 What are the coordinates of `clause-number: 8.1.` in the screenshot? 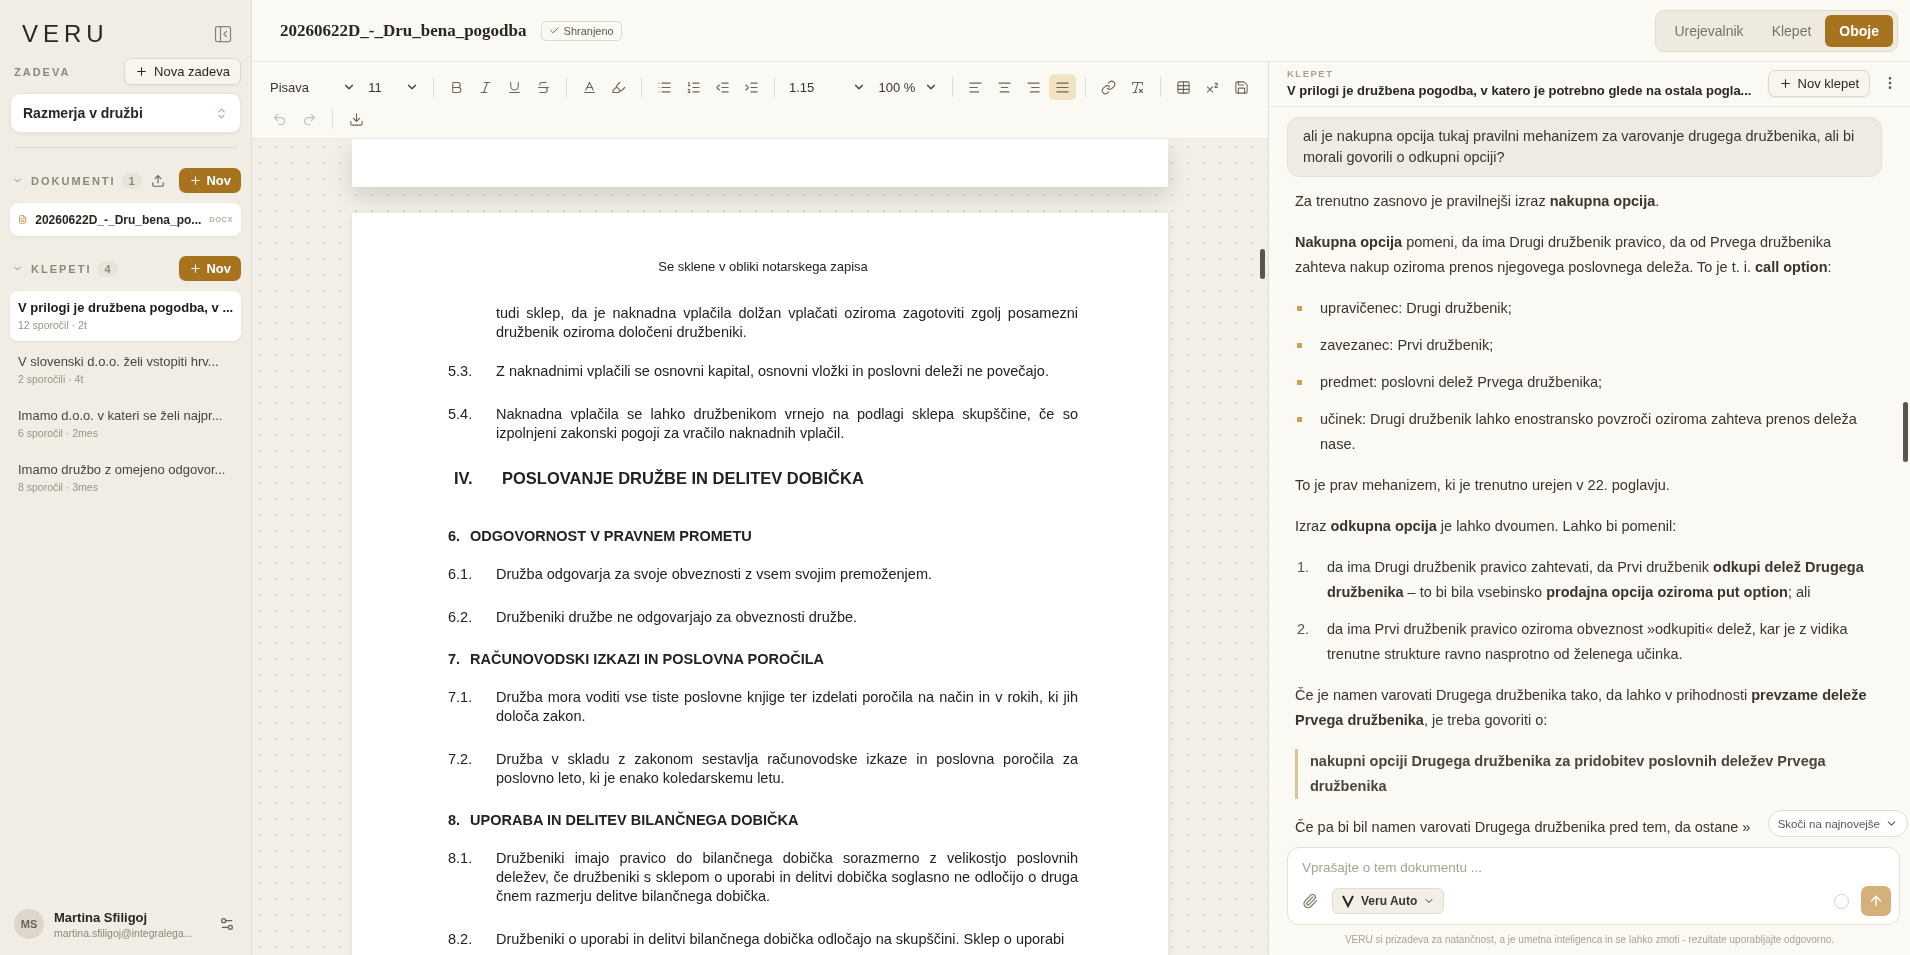 It's located at (461, 858).